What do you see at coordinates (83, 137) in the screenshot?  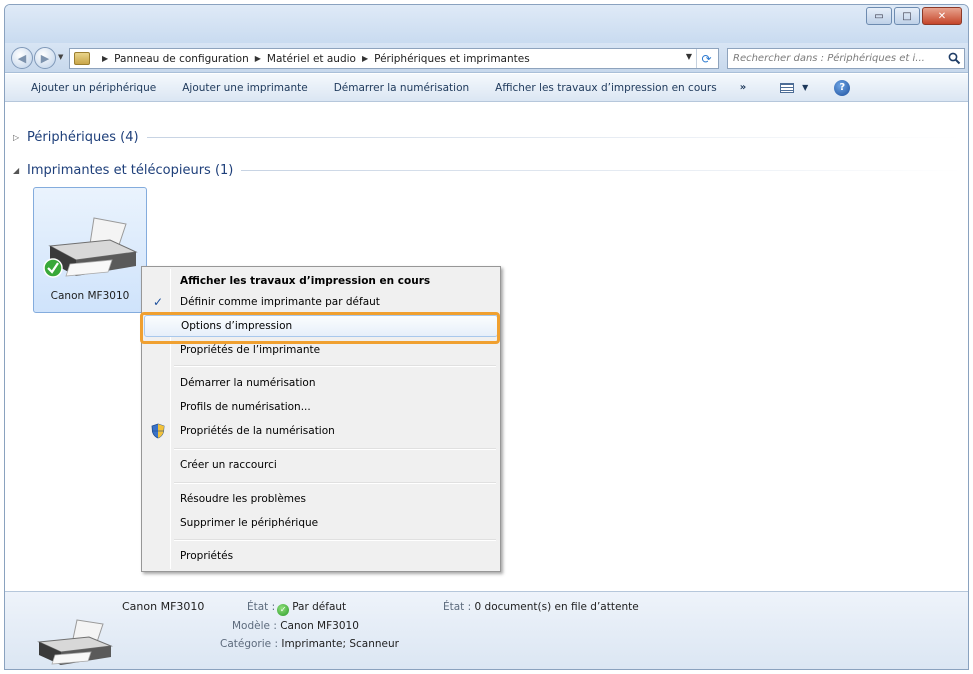 I see `group-title-devices: Périphériques (4)` at bounding box center [83, 137].